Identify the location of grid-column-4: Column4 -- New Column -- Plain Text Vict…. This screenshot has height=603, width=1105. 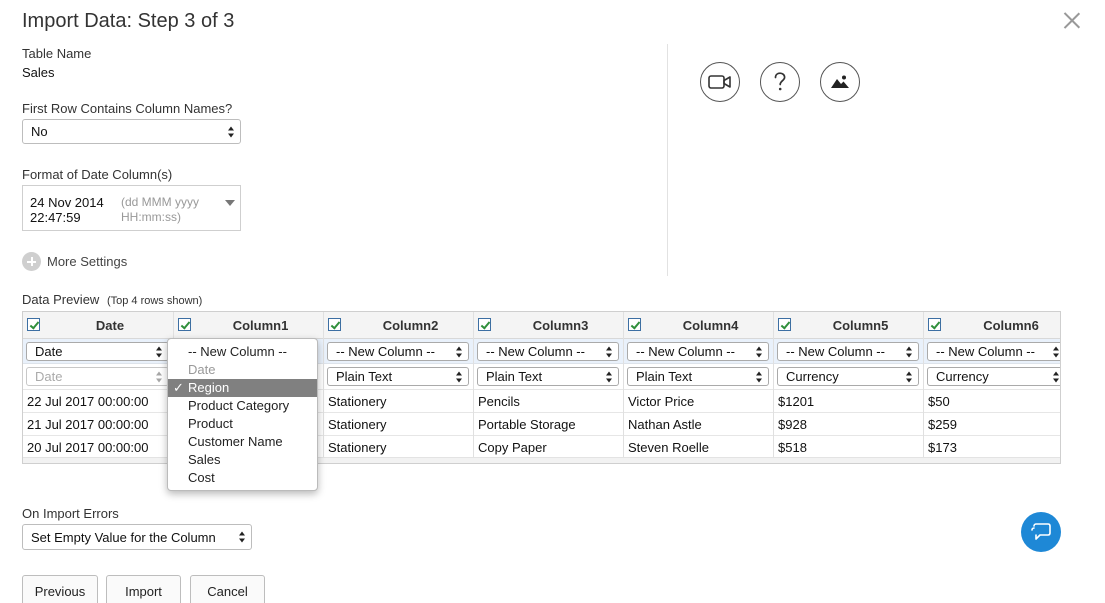
(699, 387).